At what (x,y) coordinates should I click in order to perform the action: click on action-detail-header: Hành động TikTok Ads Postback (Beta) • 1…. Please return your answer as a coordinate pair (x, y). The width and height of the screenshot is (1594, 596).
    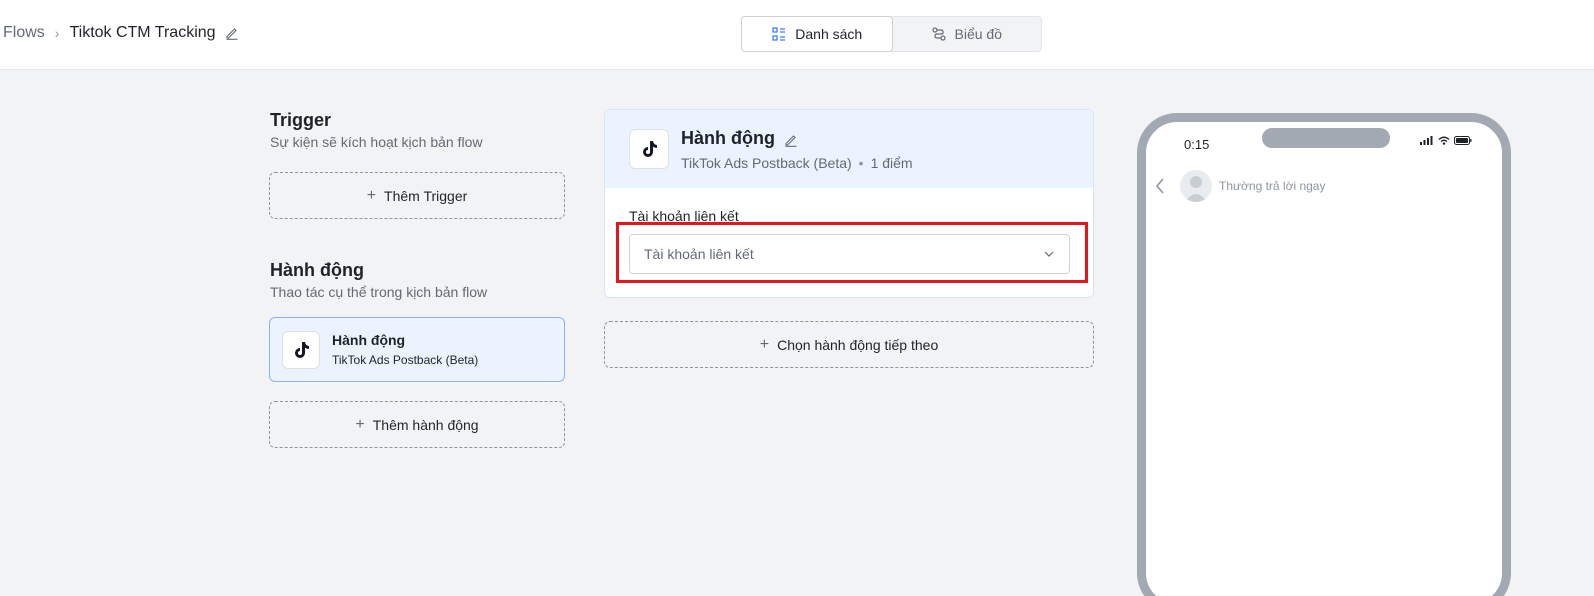
    Looking at the image, I should click on (849, 149).